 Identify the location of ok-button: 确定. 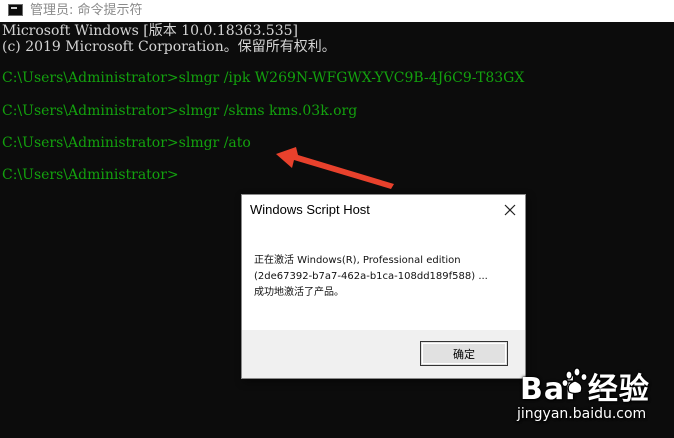
(464, 353).